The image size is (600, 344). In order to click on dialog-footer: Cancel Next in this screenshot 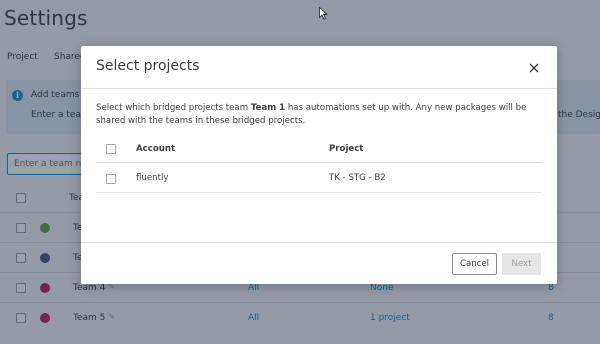, I will do `click(319, 263)`.